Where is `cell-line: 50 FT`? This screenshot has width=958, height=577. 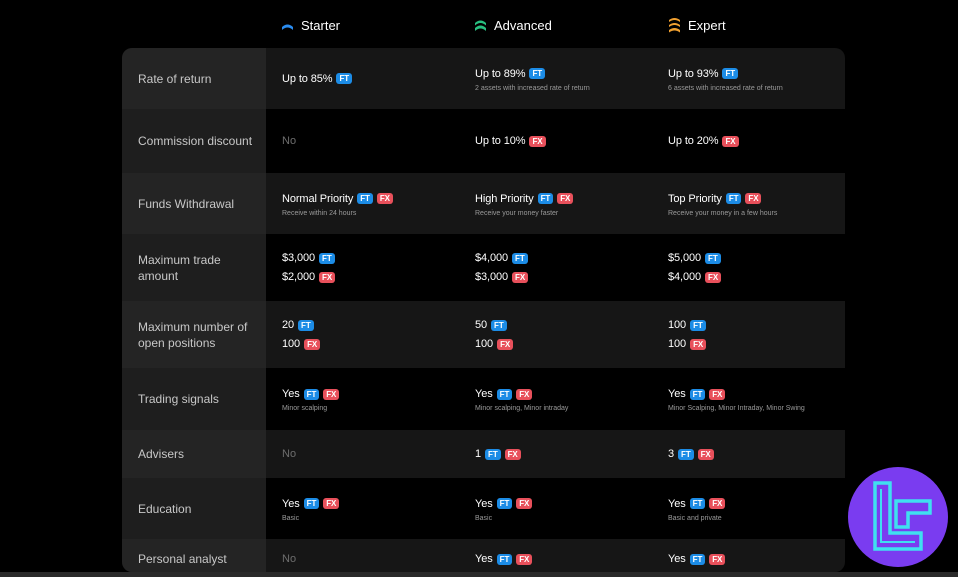
cell-line: 50 FT is located at coordinates (570, 325).